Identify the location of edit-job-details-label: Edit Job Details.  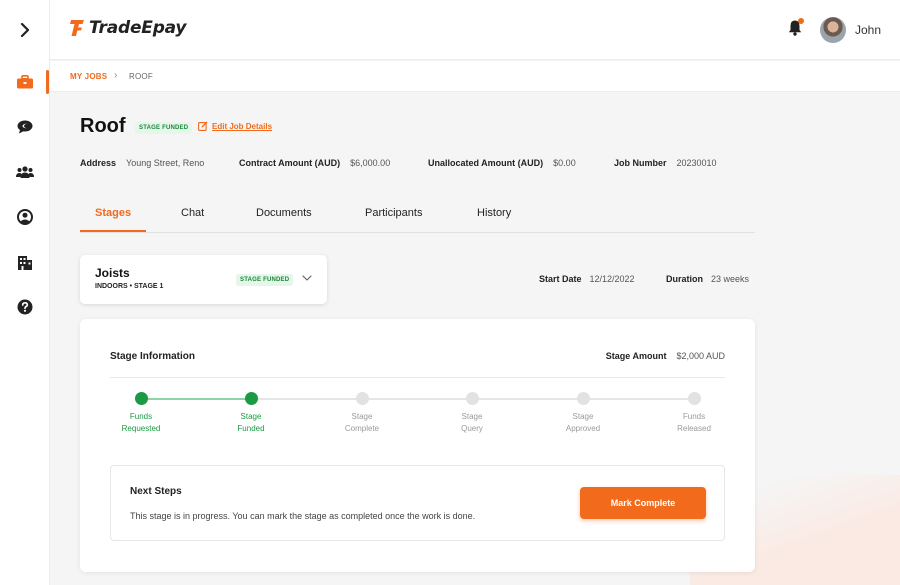
(242, 126).